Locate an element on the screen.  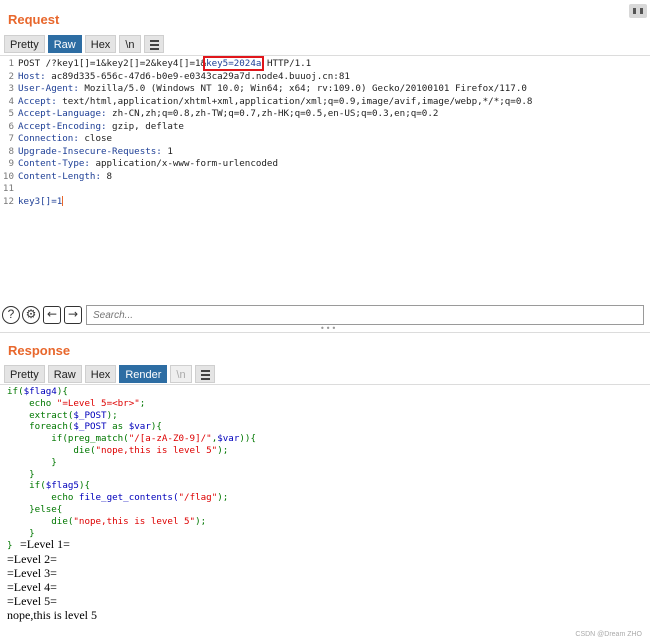
request-line-text: key3[]=1 is located at coordinates (41, 202).